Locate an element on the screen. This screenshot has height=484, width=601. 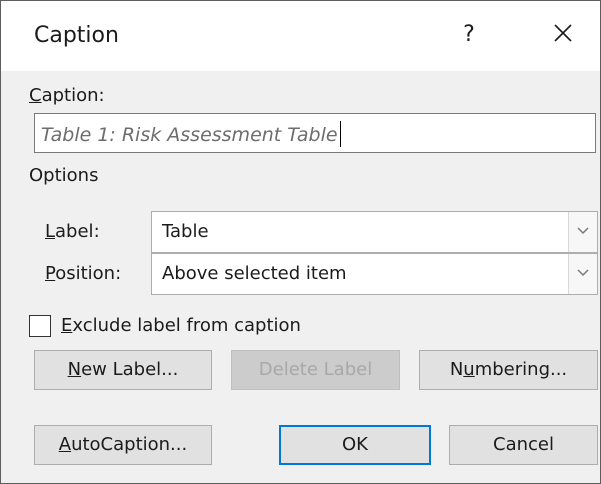
options-heading: Options is located at coordinates (64, 175).